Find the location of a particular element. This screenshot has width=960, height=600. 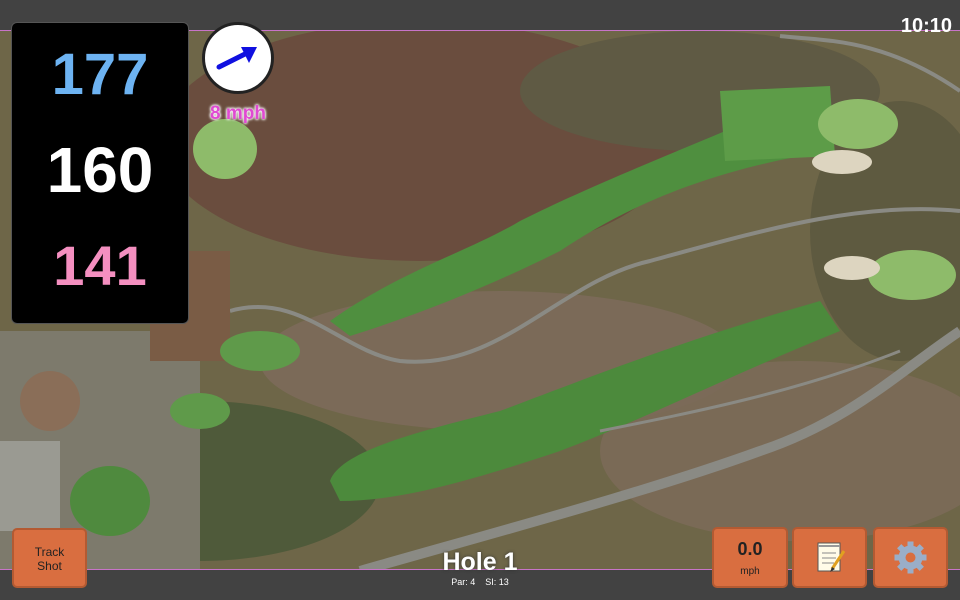

notepad-icon is located at coordinates (831, 557).